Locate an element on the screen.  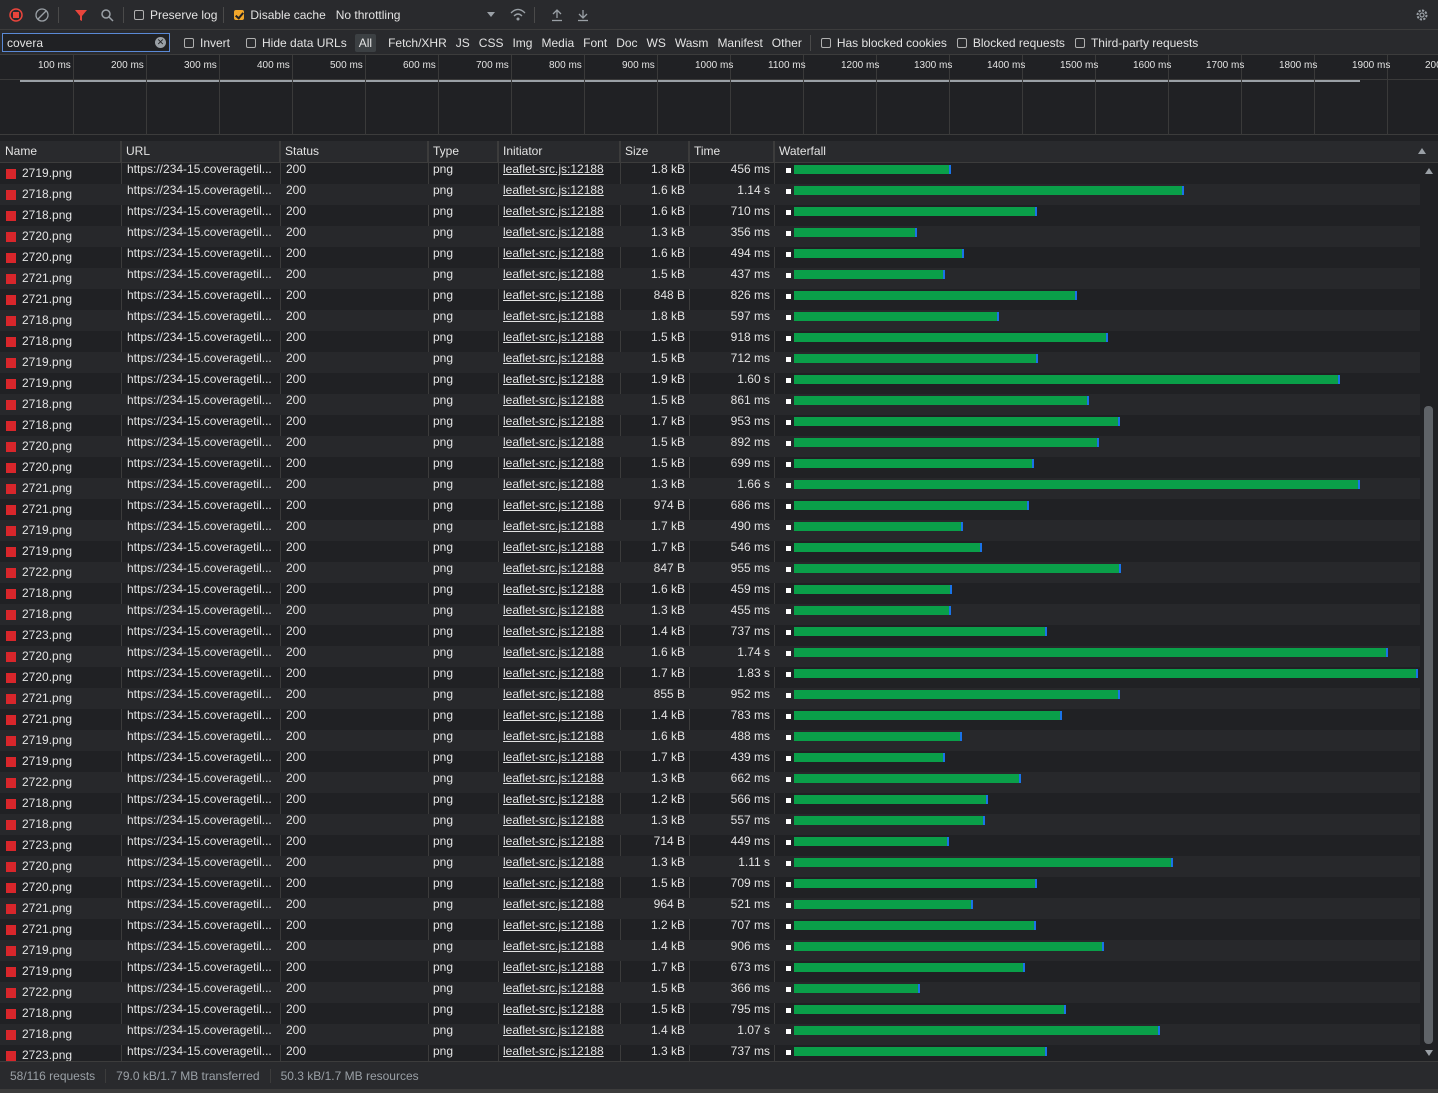
type-filter-doc: Doc is located at coordinates (626, 43).